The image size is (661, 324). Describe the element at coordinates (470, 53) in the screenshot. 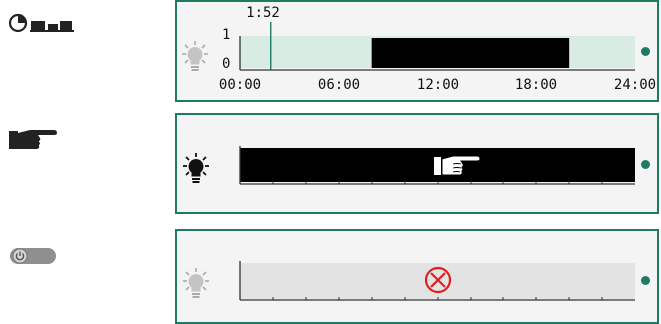

I see `on-interval-bar` at that location.